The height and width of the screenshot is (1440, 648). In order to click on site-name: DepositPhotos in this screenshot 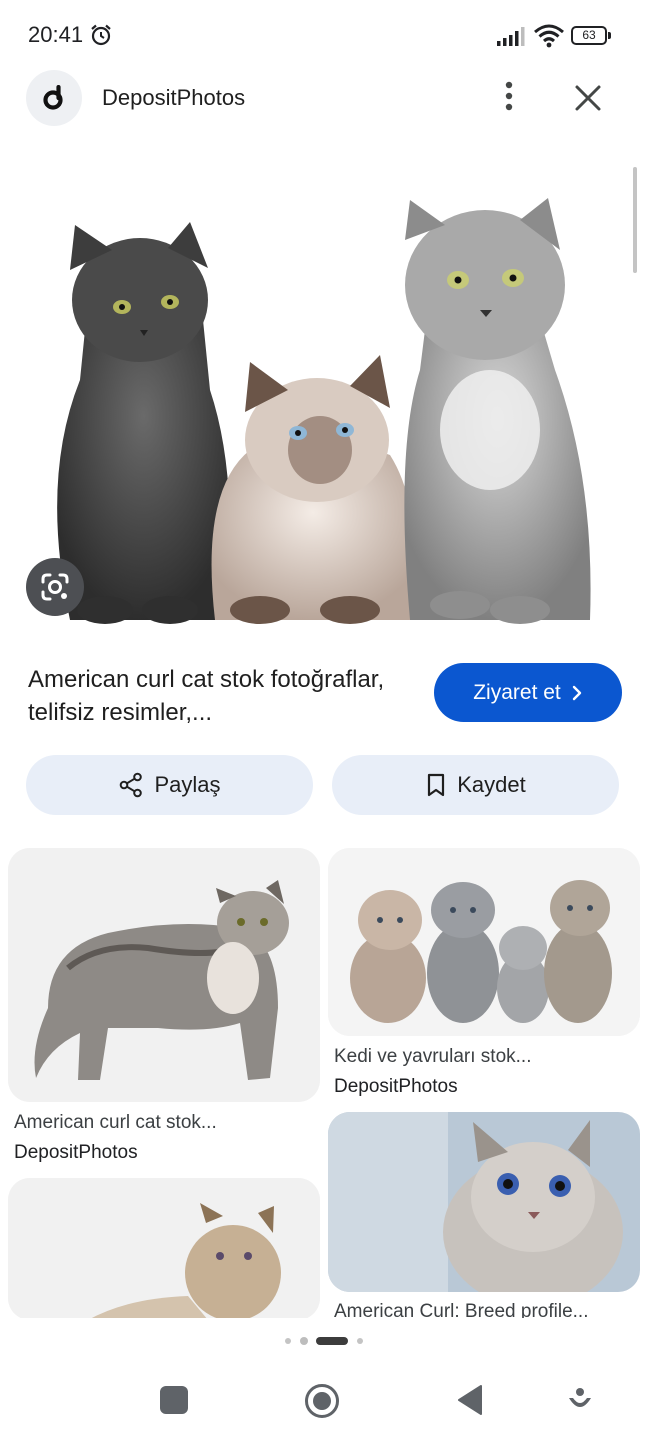, I will do `click(173, 98)`.